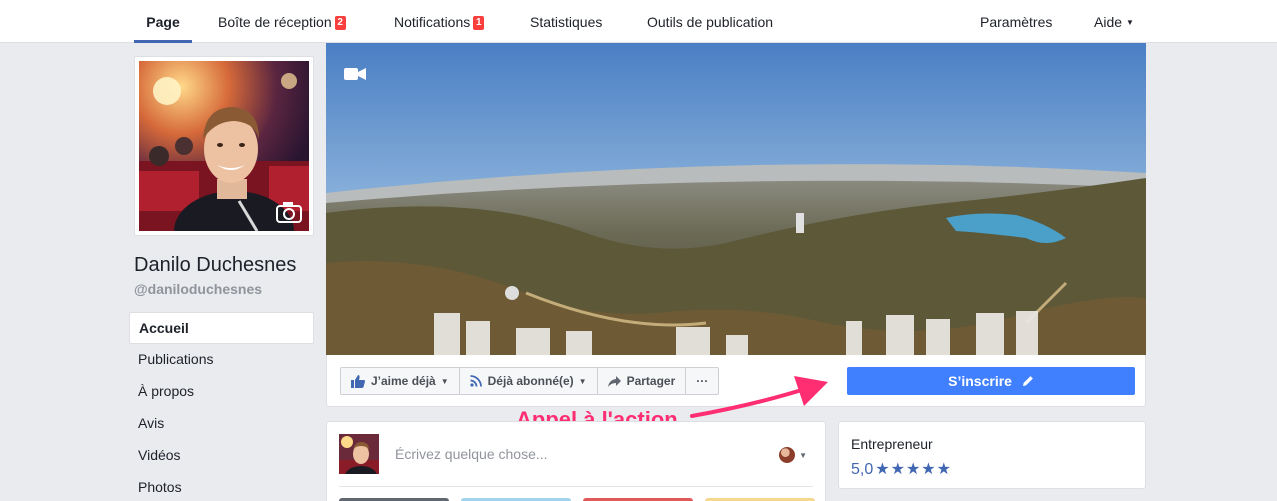 This screenshot has height=501, width=1277. I want to click on settings-link: Paramètres, so click(1016, 21).